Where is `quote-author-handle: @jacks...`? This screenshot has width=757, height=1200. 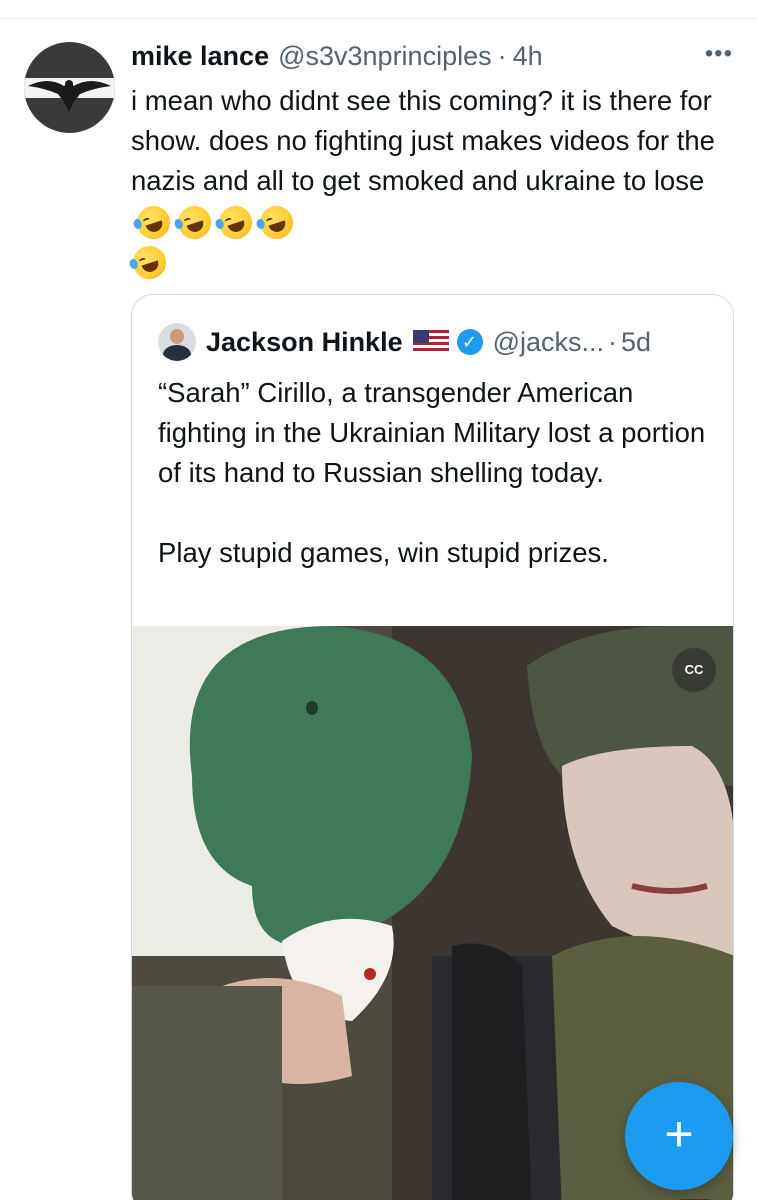 quote-author-handle: @jacks... is located at coordinates (548, 342).